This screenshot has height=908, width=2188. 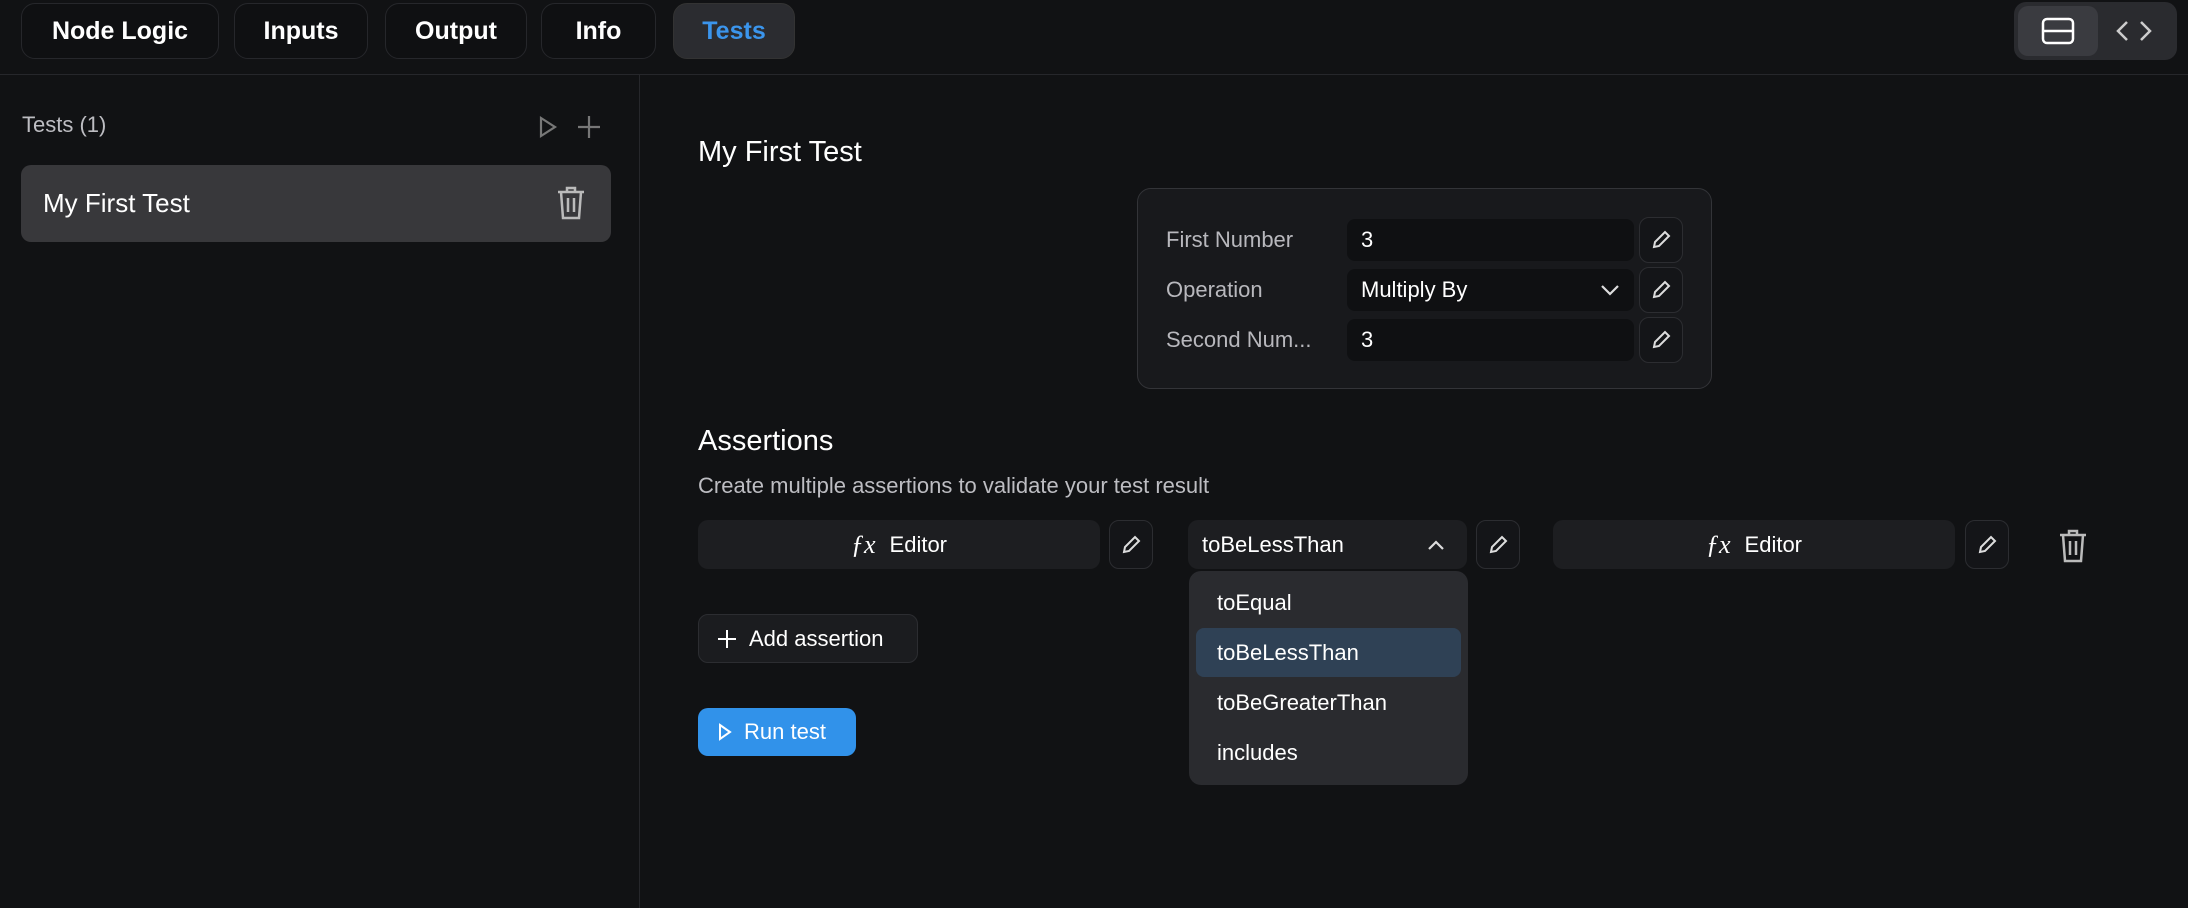 What do you see at coordinates (1328, 652) in the screenshot?
I see `option-toBeLessThan: toBeLessThan` at bounding box center [1328, 652].